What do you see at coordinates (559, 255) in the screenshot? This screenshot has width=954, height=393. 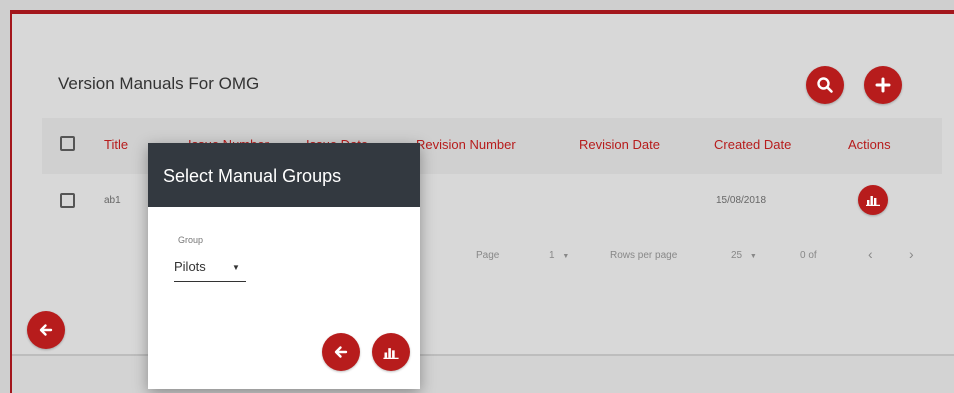 I see `pagination-page-select: 1 ▼` at bounding box center [559, 255].